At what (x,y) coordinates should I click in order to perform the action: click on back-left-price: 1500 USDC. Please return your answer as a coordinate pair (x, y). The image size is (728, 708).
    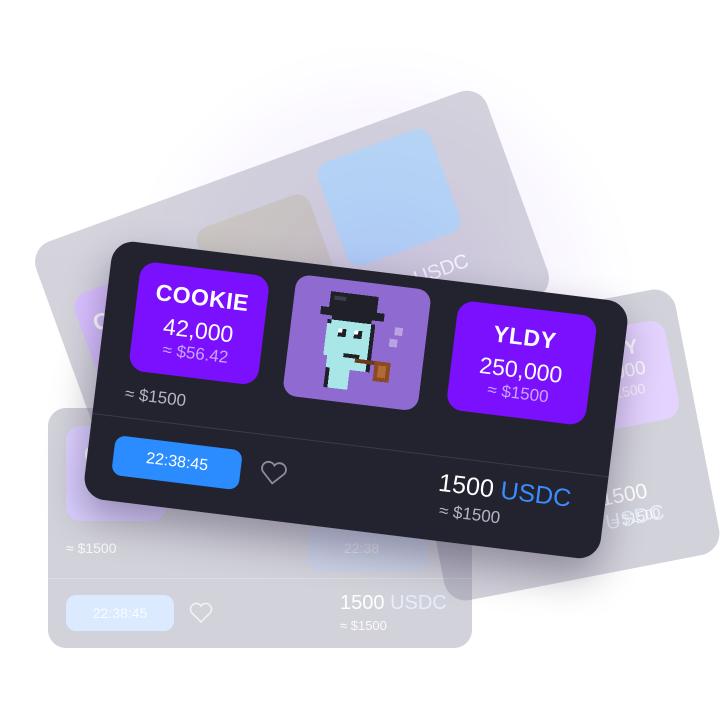
    Looking at the image, I should click on (393, 603).